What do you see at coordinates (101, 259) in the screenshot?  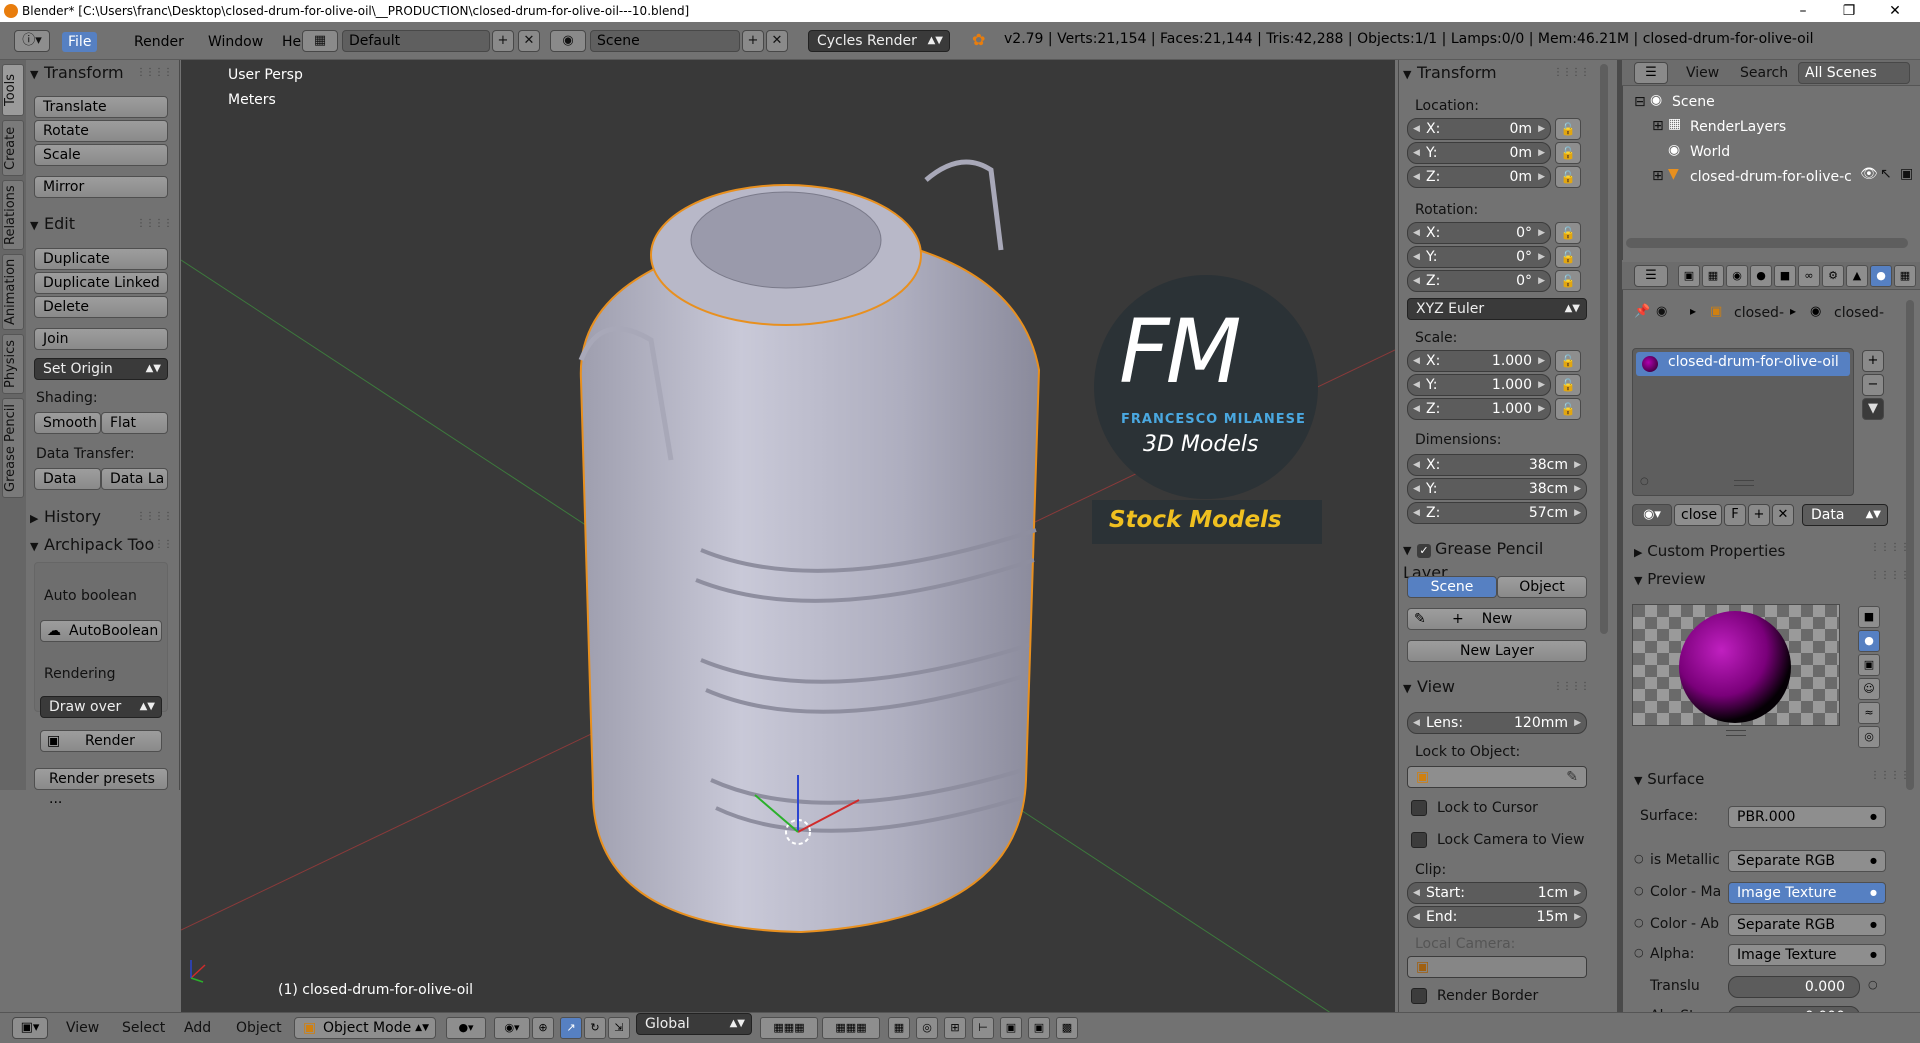 I see `duplicate-button: Duplicate` at bounding box center [101, 259].